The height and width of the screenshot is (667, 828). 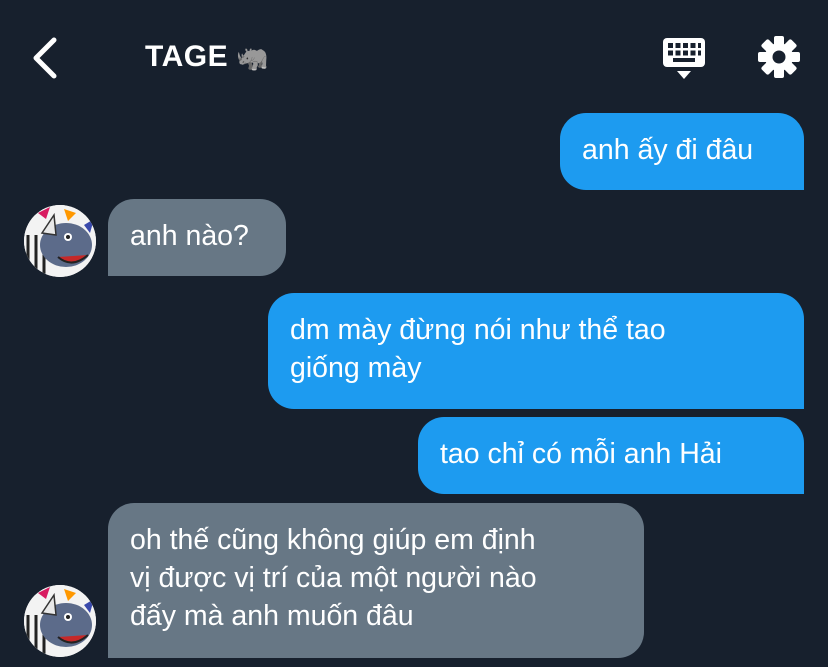 What do you see at coordinates (187, 56) in the screenshot?
I see `conversation-name: TAGE` at bounding box center [187, 56].